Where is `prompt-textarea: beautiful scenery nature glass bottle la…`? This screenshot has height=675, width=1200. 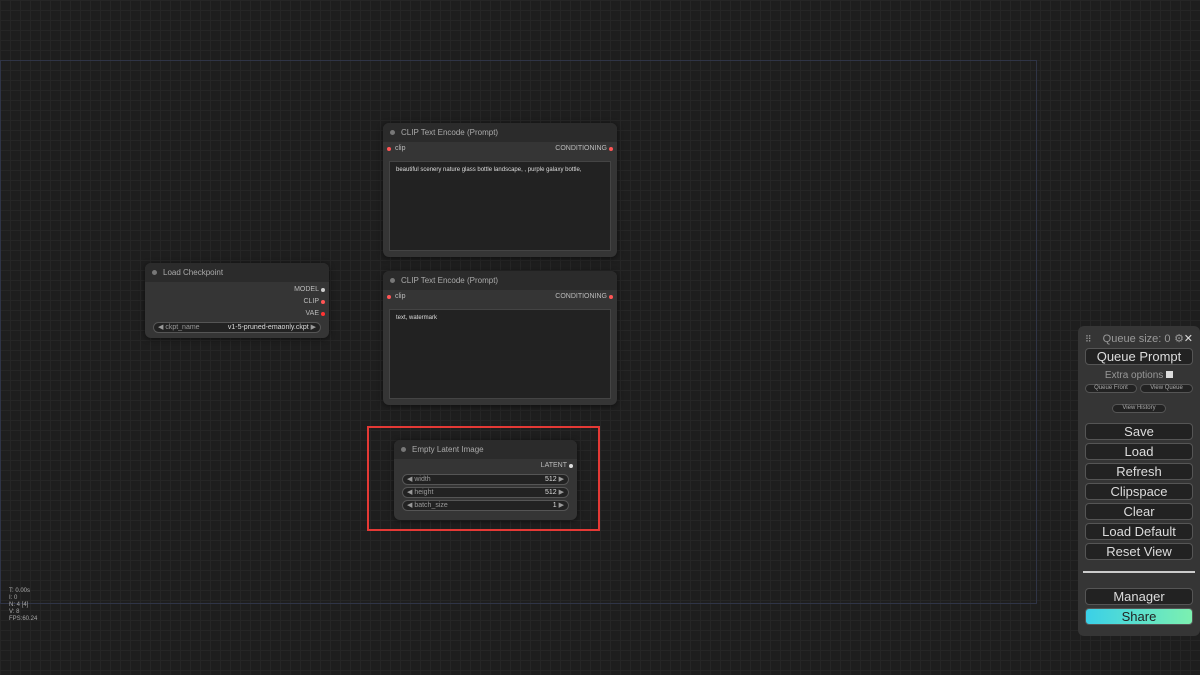 prompt-textarea: beautiful scenery nature glass bottle la… is located at coordinates (500, 206).